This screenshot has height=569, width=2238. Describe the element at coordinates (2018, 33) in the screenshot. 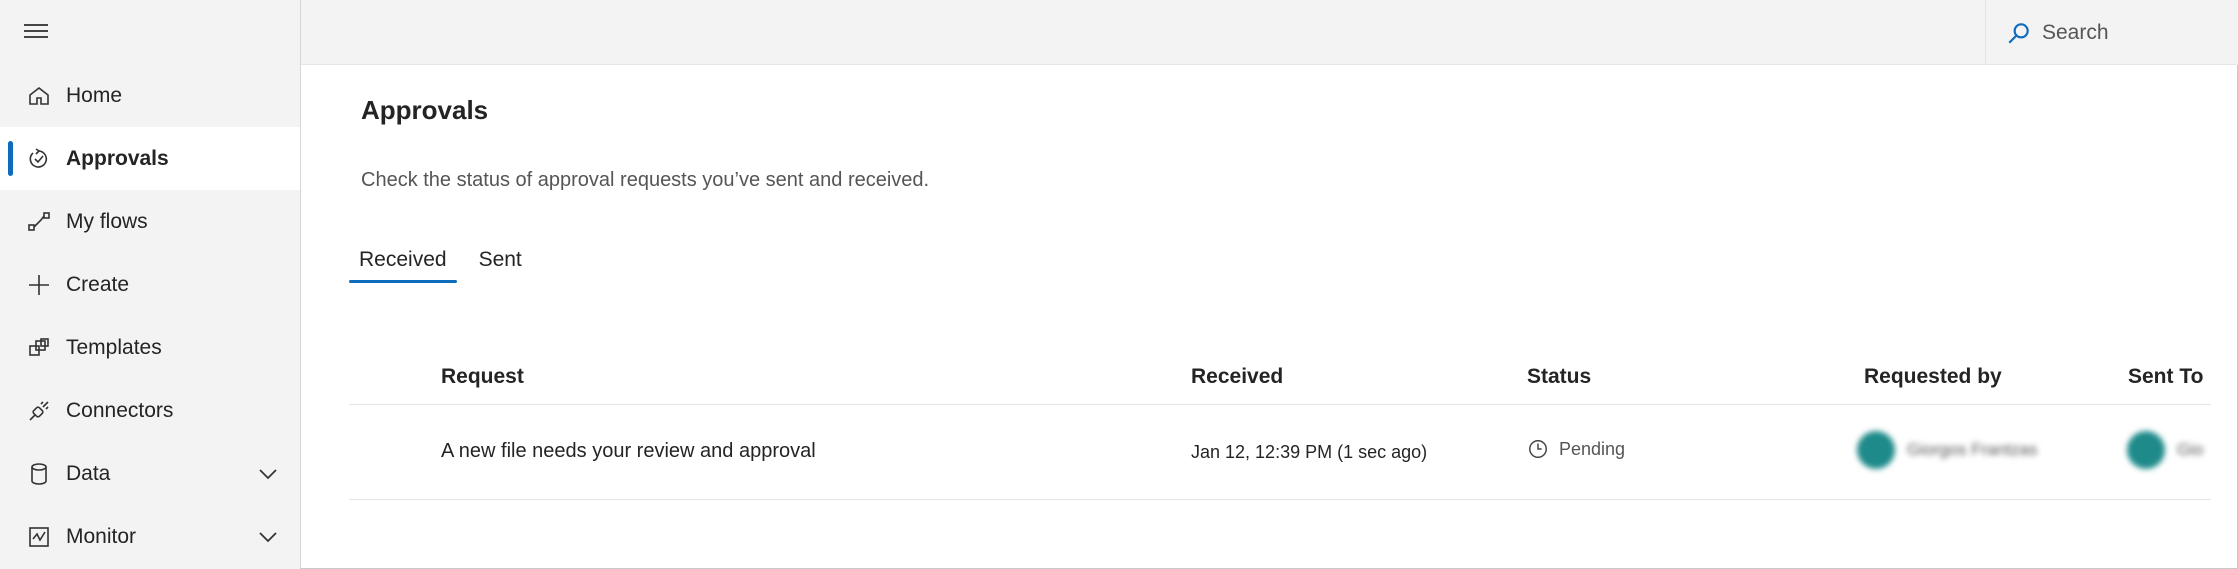

I see `search-icon` at that location.